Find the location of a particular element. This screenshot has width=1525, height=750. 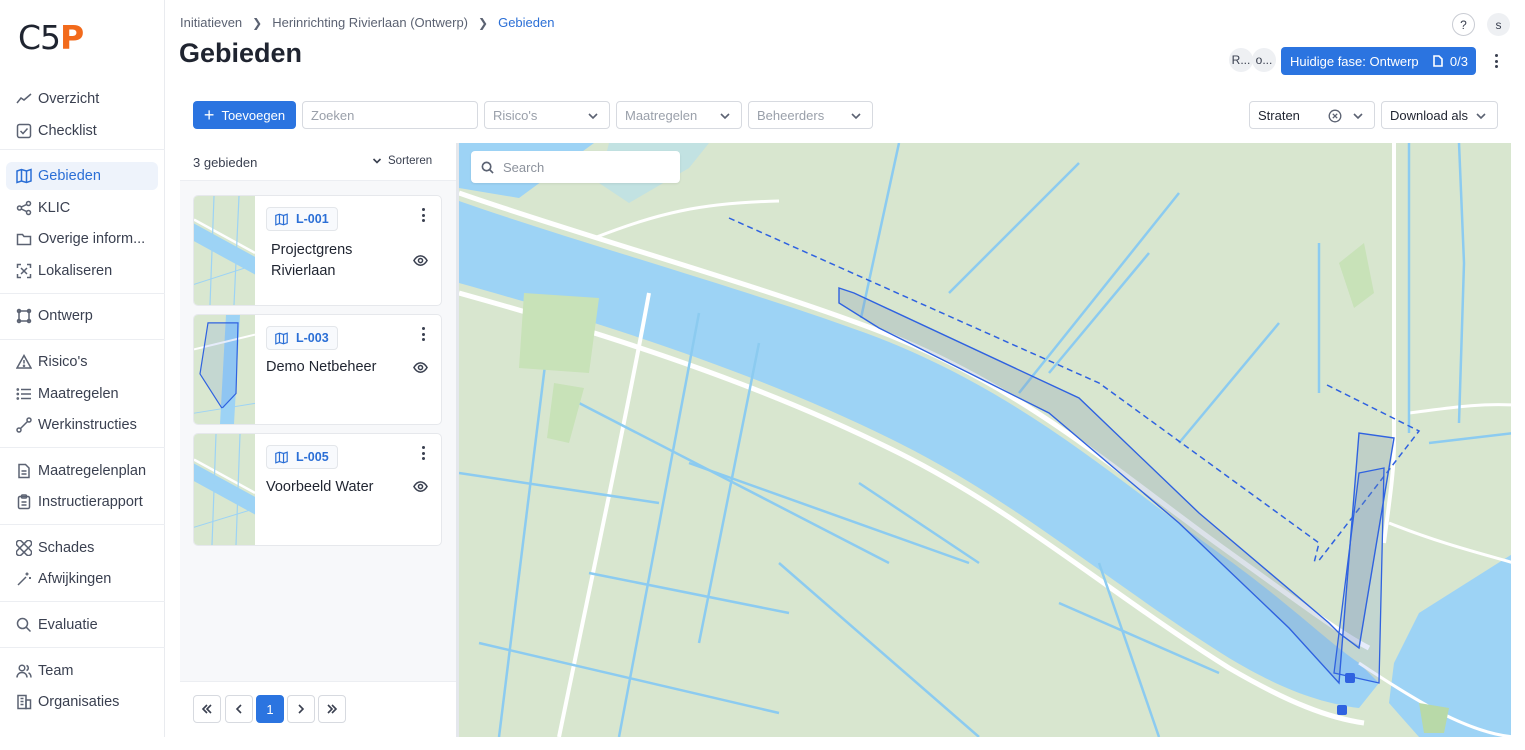

search-icon is located at coordinates (487, 167).